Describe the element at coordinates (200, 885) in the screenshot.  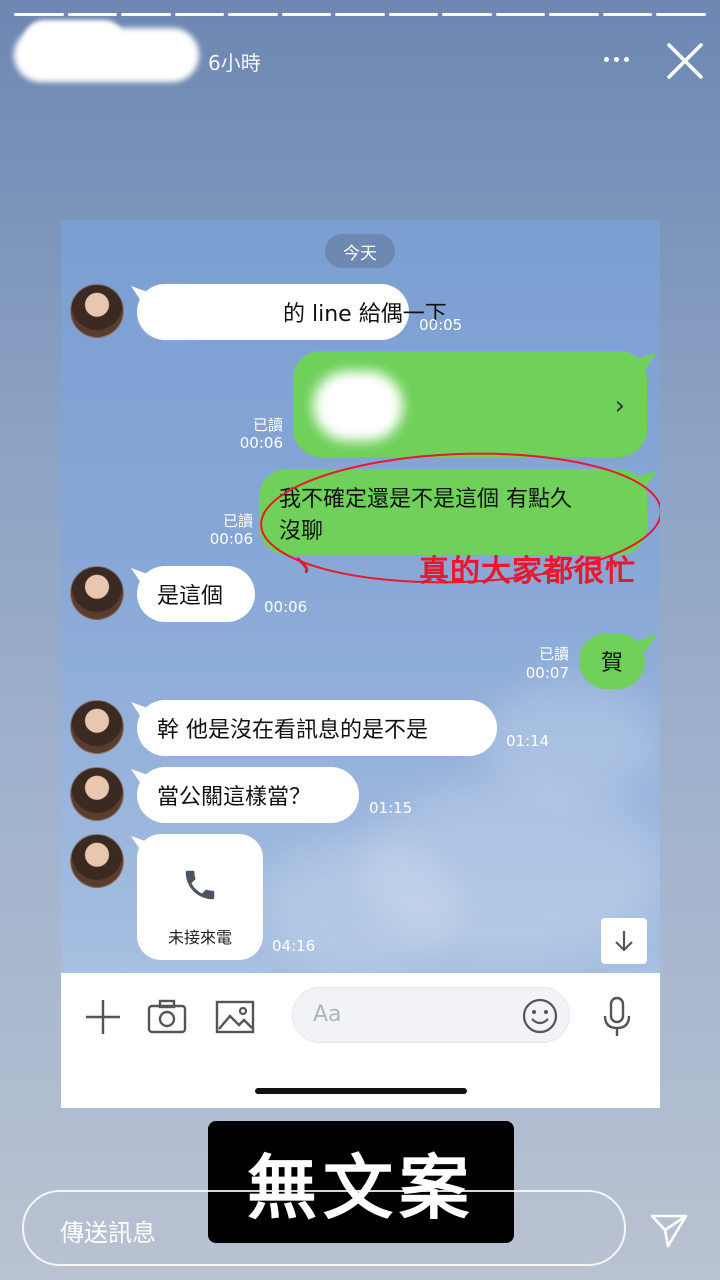
I see `phone-icon` at that location.